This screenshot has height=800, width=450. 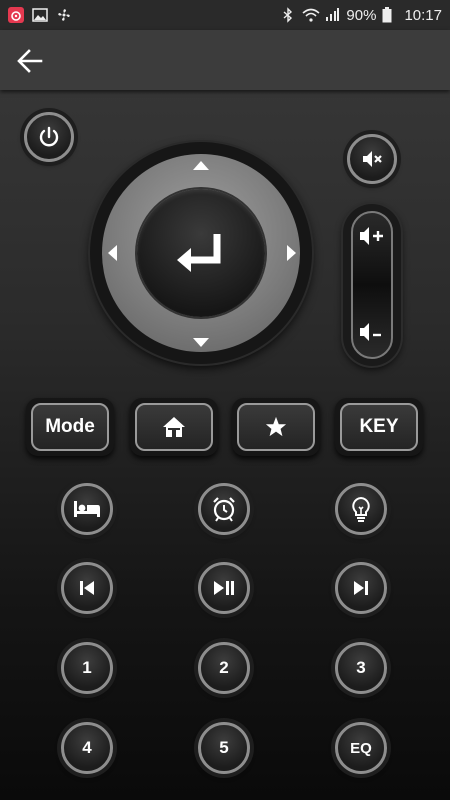 I want to click on number-1-button: 1, so click(x=87, y=668).